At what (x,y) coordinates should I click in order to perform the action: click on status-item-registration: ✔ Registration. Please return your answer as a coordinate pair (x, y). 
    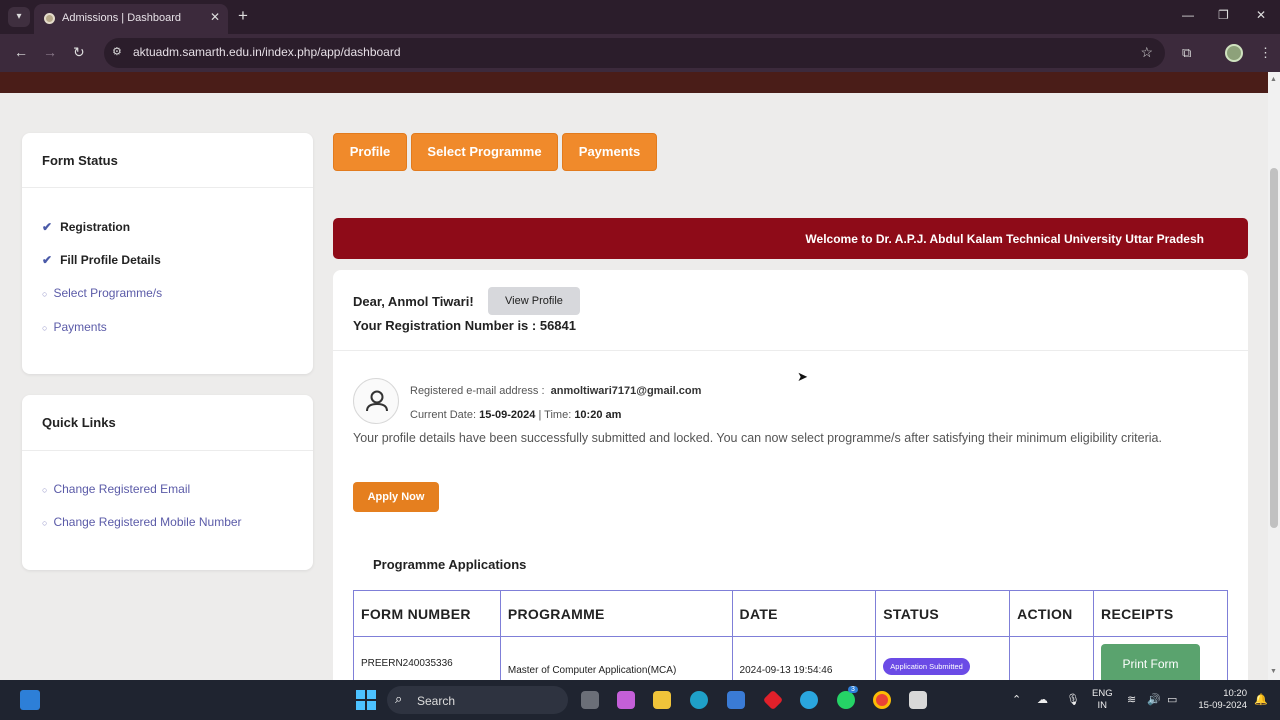
    Looking at the image, I should click on (86, 227).